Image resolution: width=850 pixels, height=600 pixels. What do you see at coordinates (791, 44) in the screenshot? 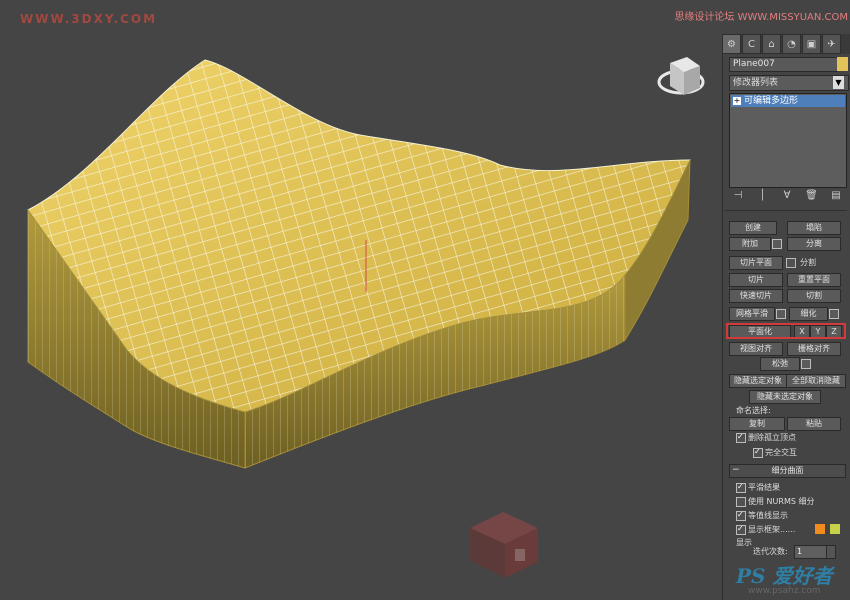
I see `motion-tab-icon: ◔` at bounding box center [791, 44].